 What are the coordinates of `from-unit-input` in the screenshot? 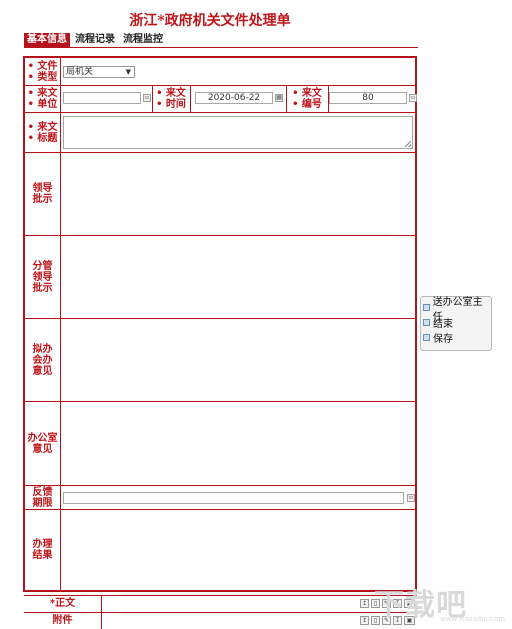 It's located at (102, 98).